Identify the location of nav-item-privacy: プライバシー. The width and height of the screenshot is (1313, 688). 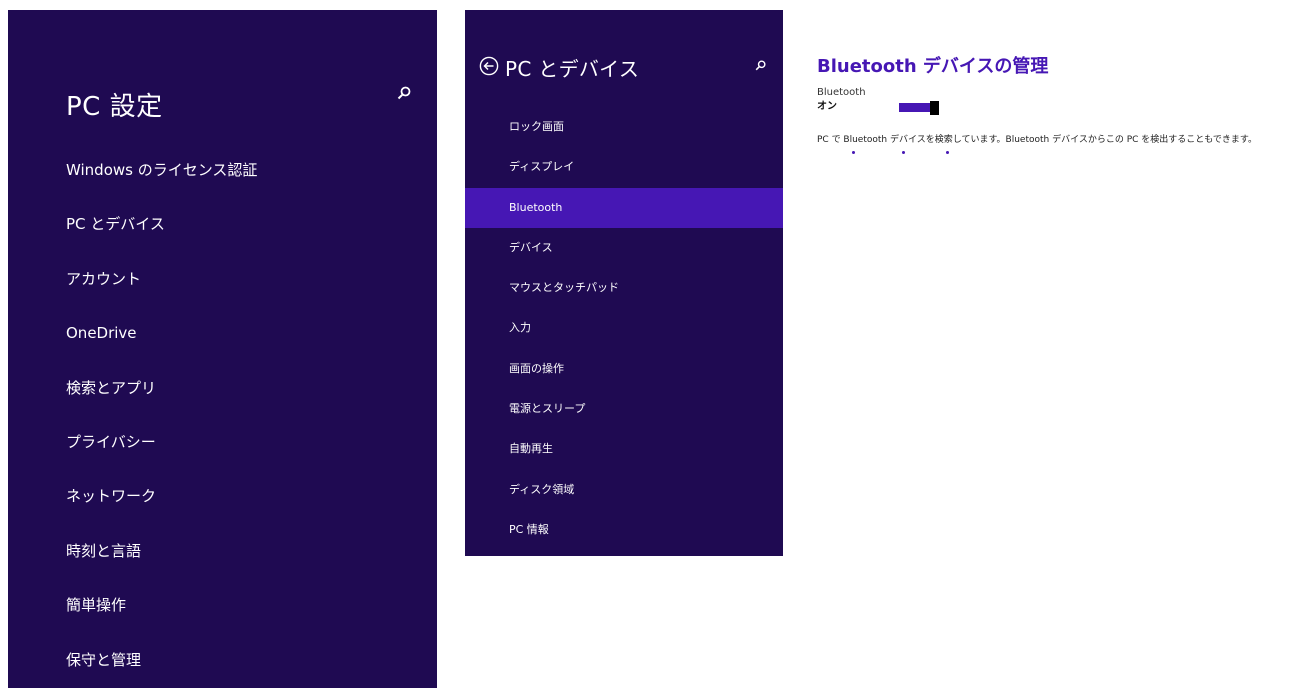
(222, 442).